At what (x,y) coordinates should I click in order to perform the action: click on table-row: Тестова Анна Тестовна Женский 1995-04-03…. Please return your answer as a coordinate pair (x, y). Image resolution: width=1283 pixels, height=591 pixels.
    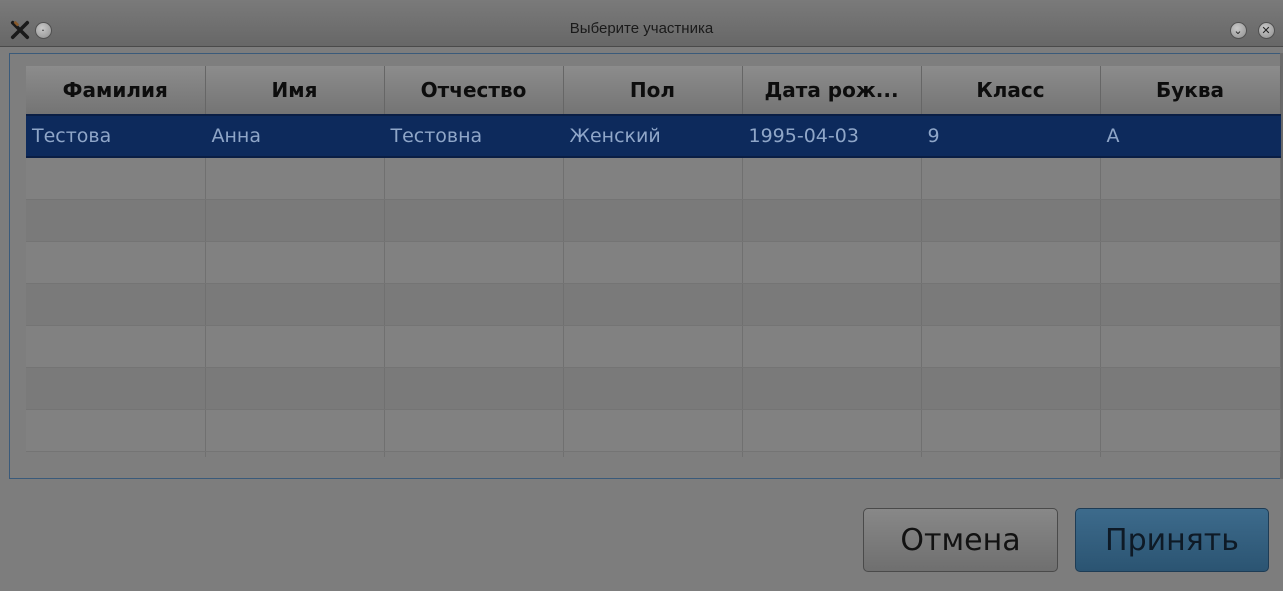
    Looking at the image, I should click on (653, 136).